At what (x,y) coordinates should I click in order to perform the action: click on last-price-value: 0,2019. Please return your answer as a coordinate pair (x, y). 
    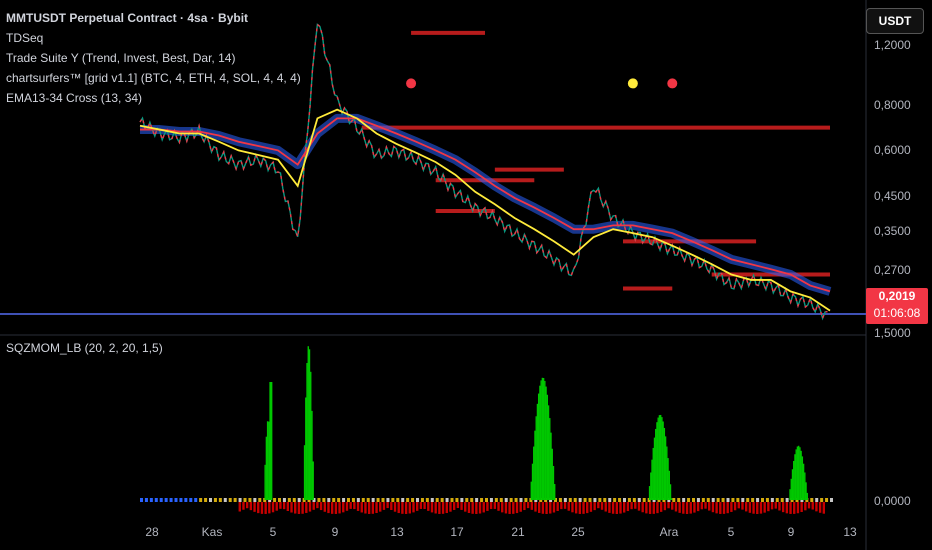
    Looking at the image, I should click on (897, 296).